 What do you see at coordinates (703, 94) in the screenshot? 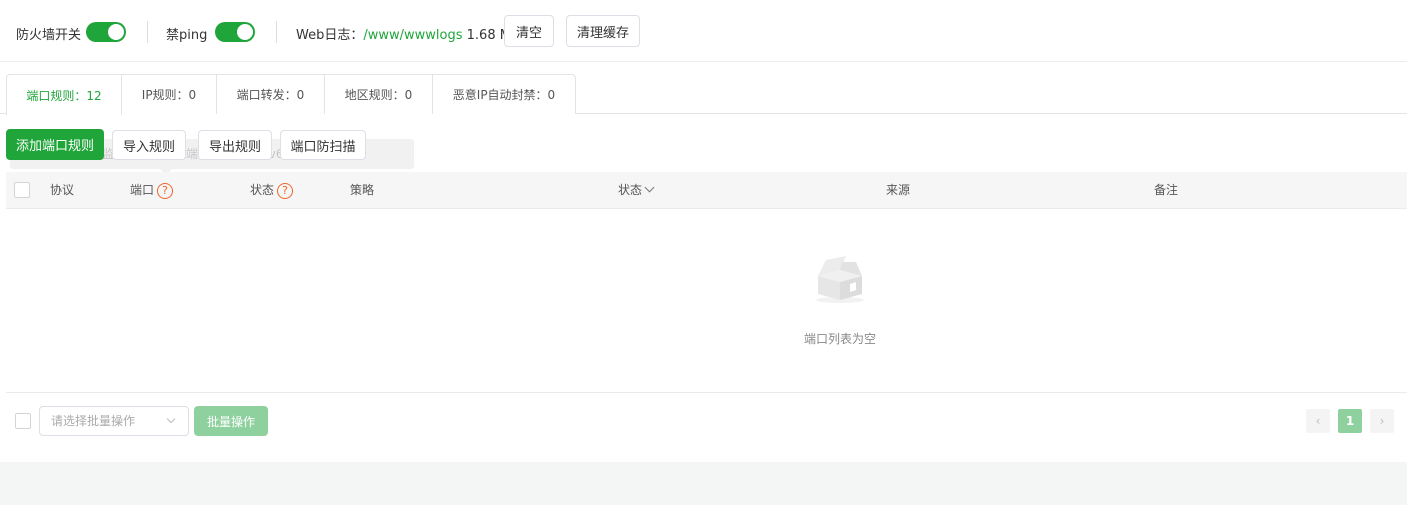
I see `rule-tabs: 端口规则：12 IP规则：0 端口转发：0 地区规则：0 恶意IP自动封禁：0` at bounding box center [703, 94].